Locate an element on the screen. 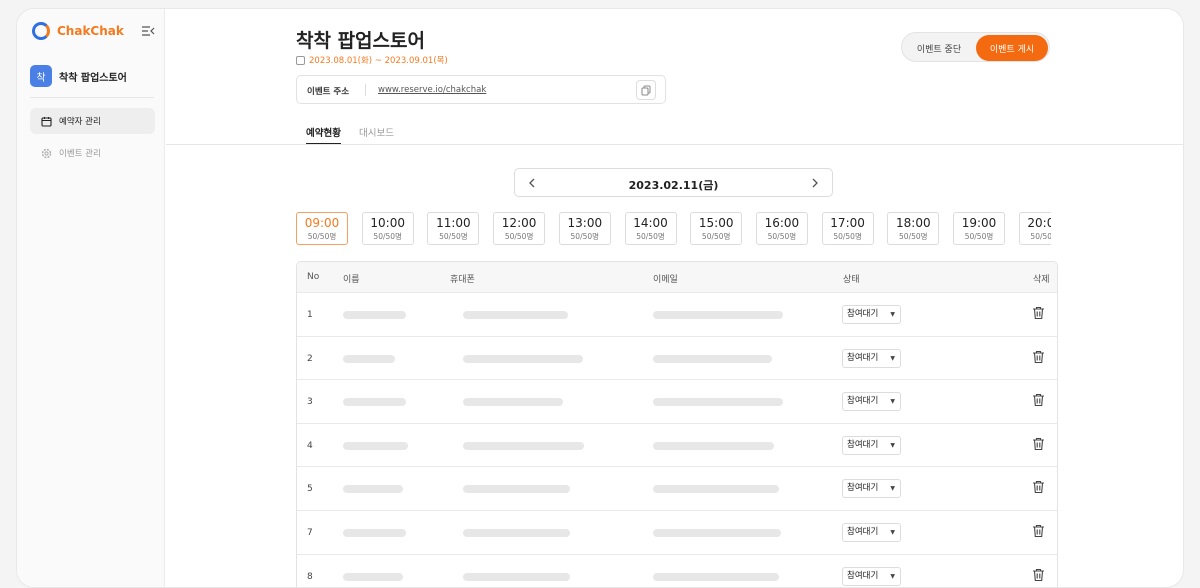 The image size is (1200, 588). address-link: www.reserve.io/chakchak is located at coordinates (432, 90).